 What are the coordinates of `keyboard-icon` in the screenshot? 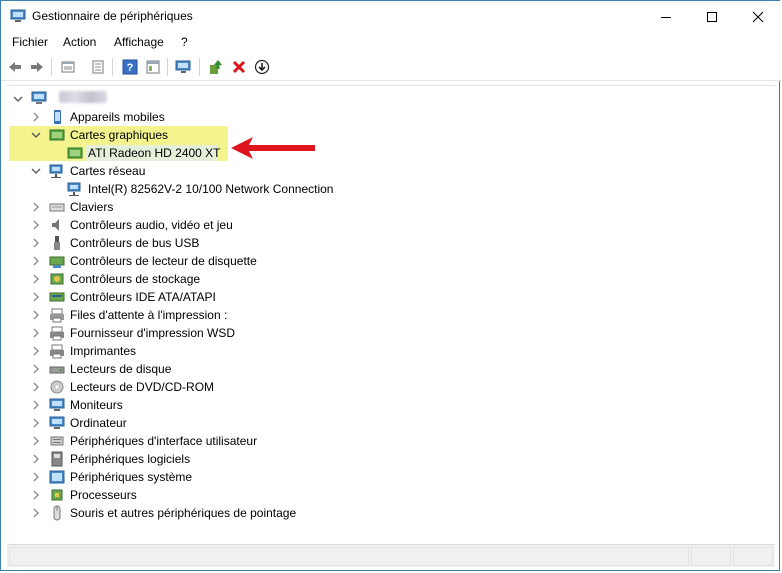 It's located at (57, 207).